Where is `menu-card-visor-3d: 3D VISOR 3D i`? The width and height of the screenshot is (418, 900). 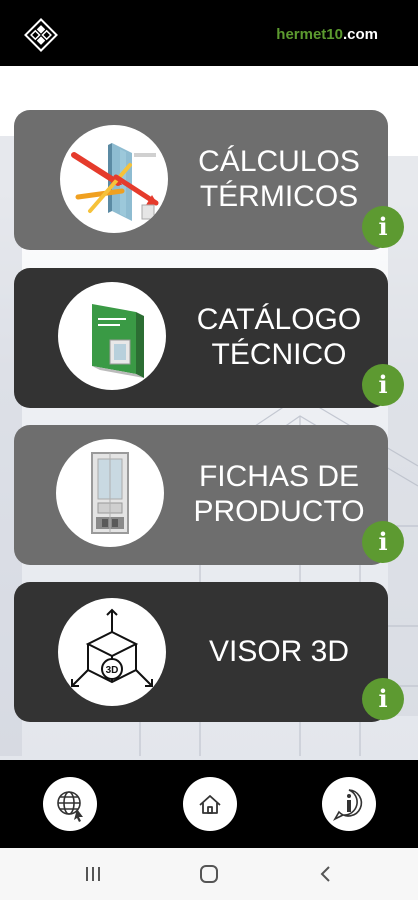
menu-card-visor-3d: 3D VISOR 3D i is located at coordinates (209, 652).